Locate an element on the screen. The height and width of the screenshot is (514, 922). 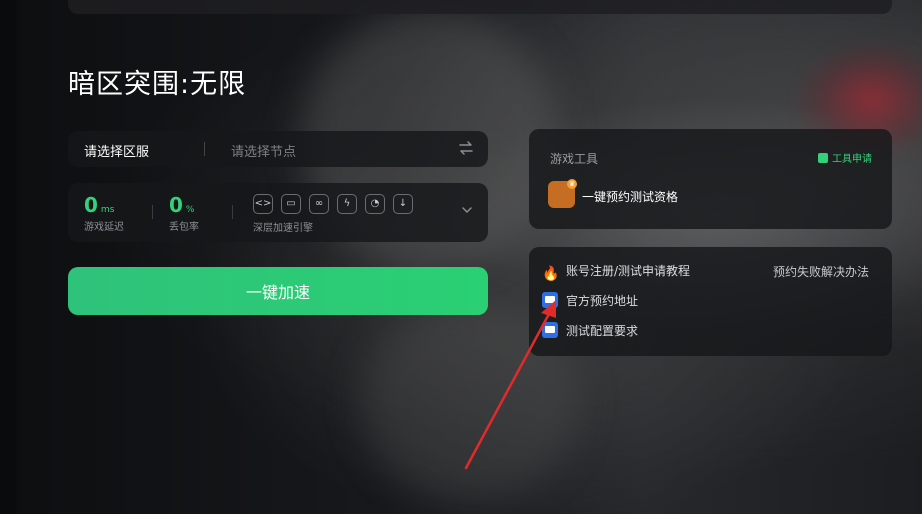
official-reserve-link: 官方预约地址 is located at coordinates (590, 300).